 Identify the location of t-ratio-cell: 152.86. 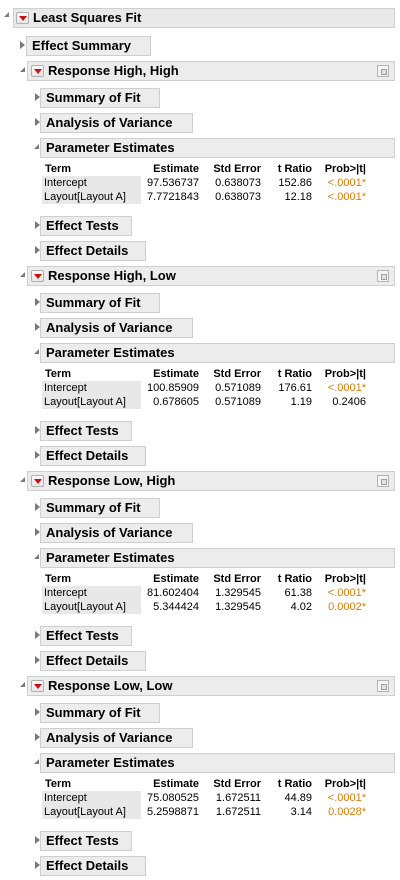
(295, 183).